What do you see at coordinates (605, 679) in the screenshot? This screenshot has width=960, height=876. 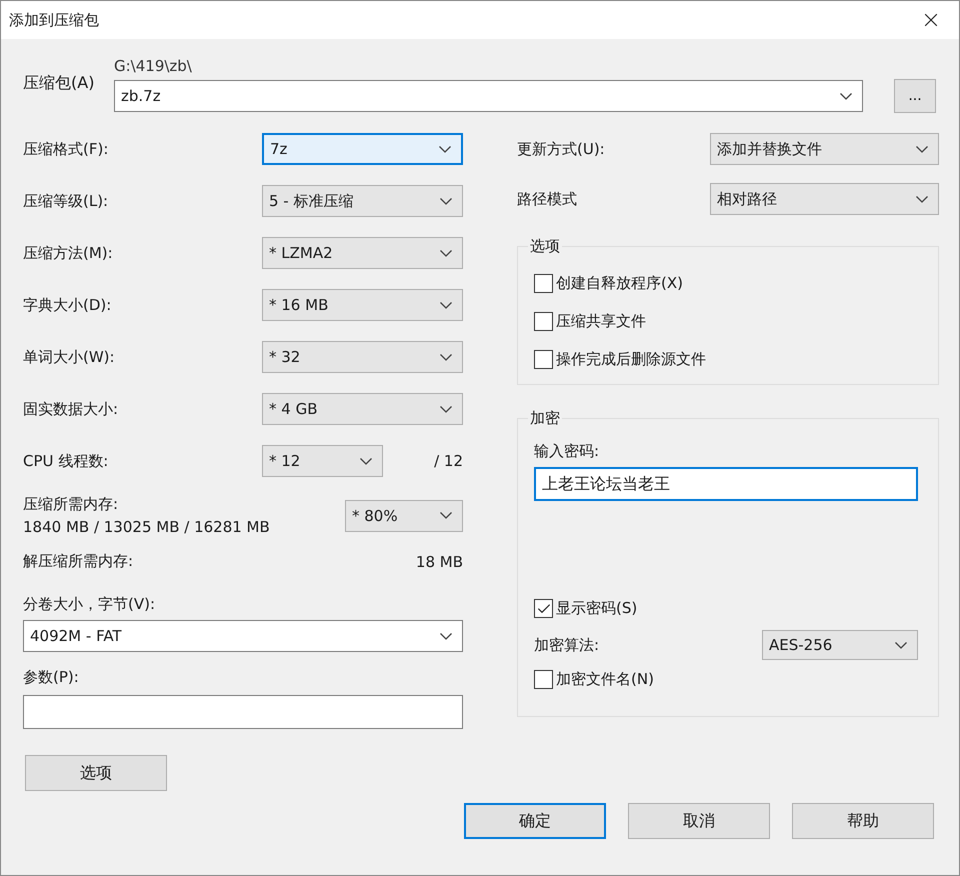 I see `checkbox-label: 加密文件名(N)` at bounding box center [605, 679].